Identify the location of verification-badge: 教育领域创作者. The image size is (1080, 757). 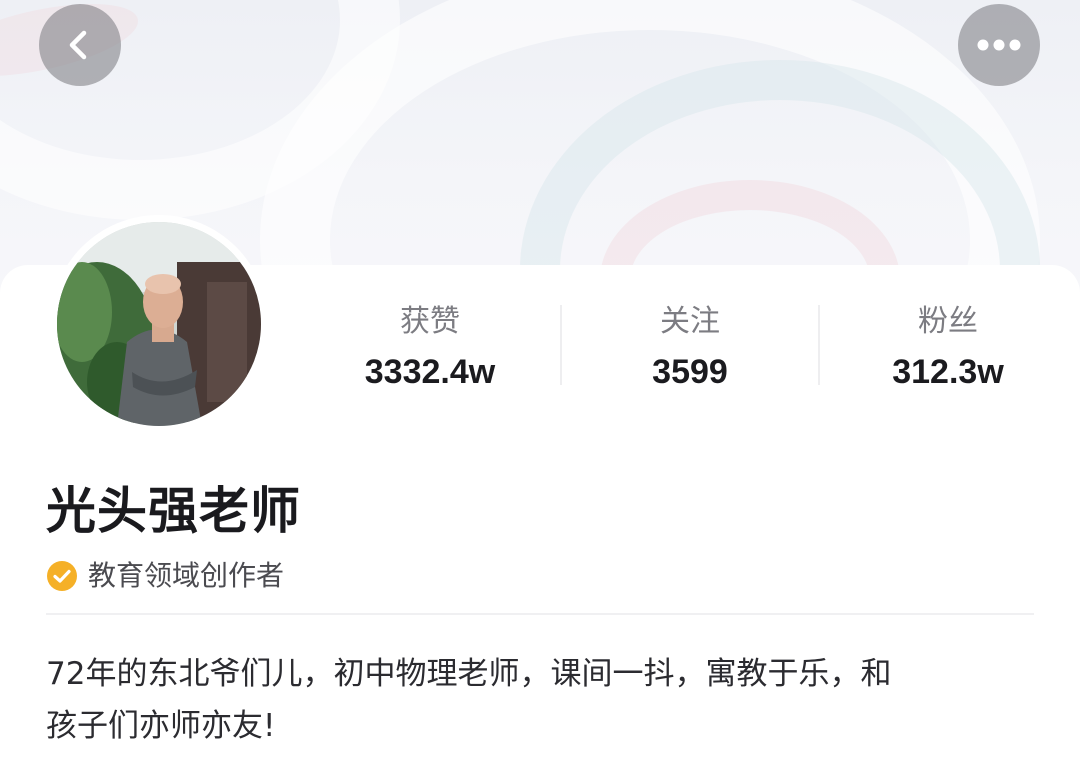
(165, 576).